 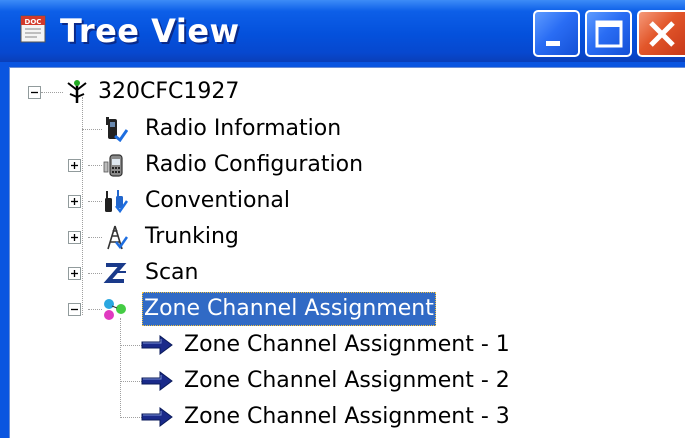 I want to click on tree-item-radio-configuration: Radio Configuration, so click(x=216, y=165).